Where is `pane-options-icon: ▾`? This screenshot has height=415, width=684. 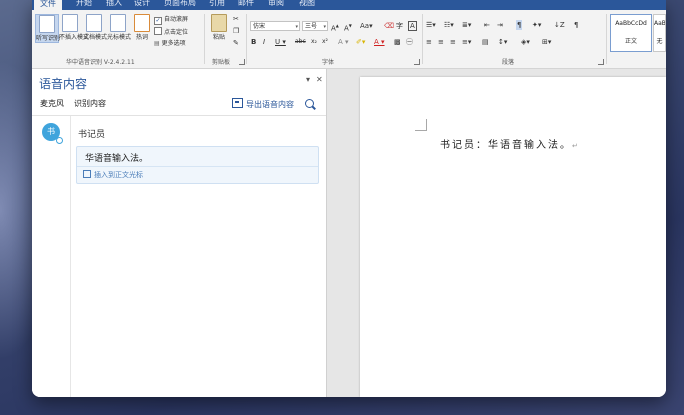
pane-options-icon: ▾ is located at coordinates (308, 79).